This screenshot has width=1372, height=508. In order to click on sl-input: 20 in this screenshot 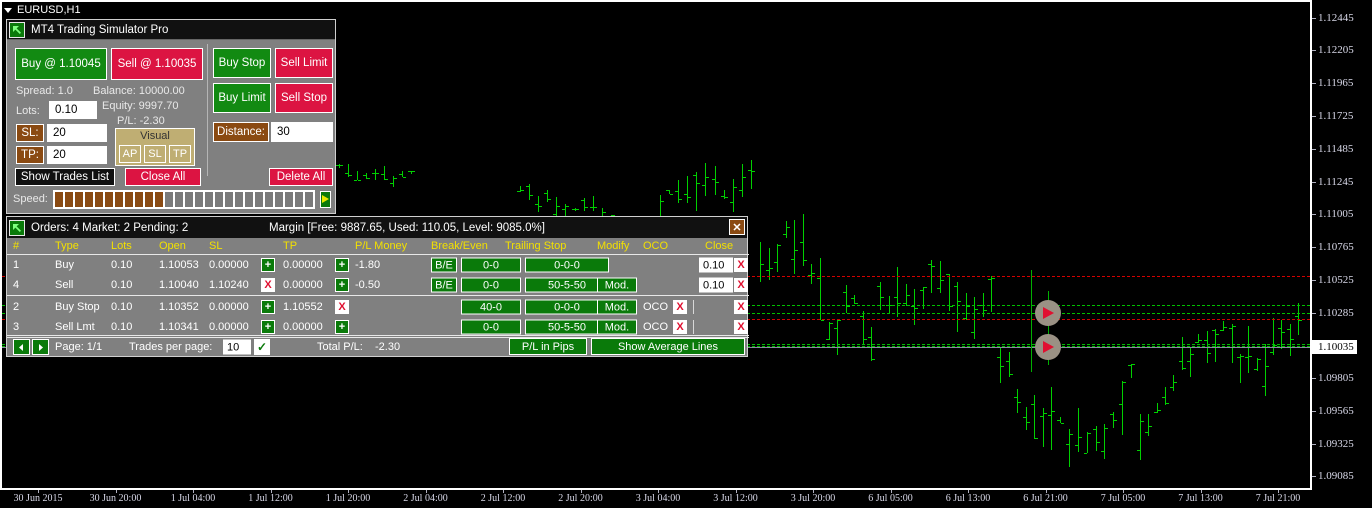, I will do `click(77, 133)`.